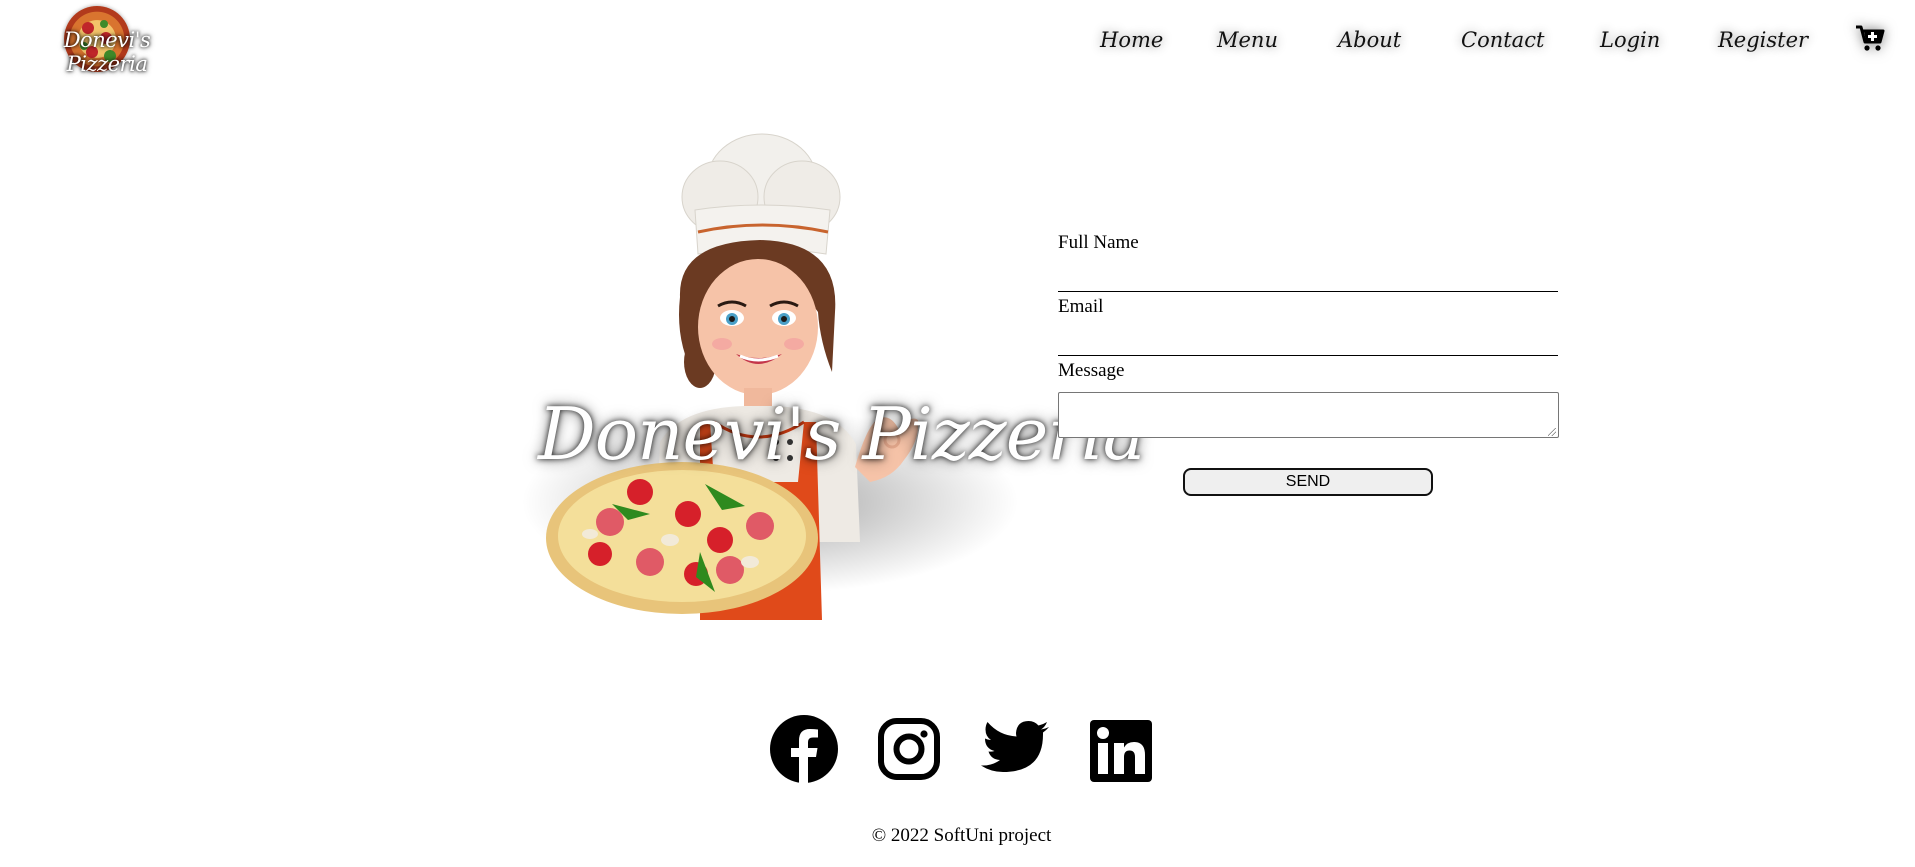 The height and width of the screenshot is (867, 1915). I want to click on nav-menu: Menu, so click(1247, 40).